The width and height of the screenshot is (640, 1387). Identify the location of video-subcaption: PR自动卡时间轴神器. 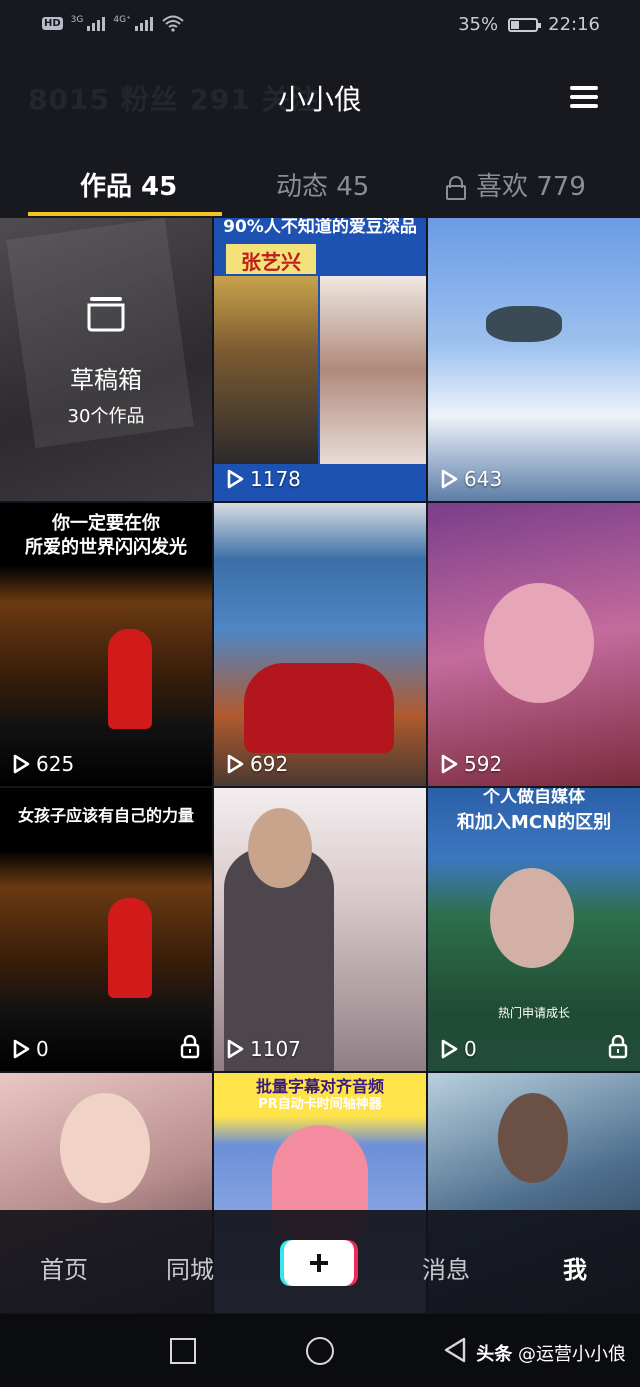
(320, 1104).